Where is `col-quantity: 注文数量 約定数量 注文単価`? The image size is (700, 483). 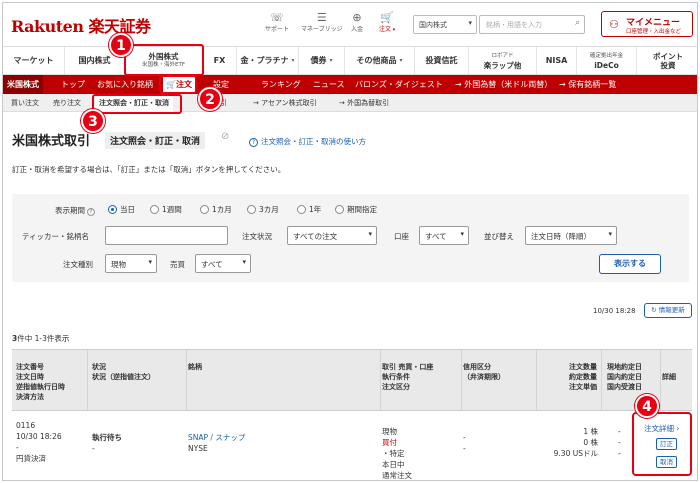
col-quantity: 注文数量 約定数量 注文単価 is located at coordinates (570, 380).